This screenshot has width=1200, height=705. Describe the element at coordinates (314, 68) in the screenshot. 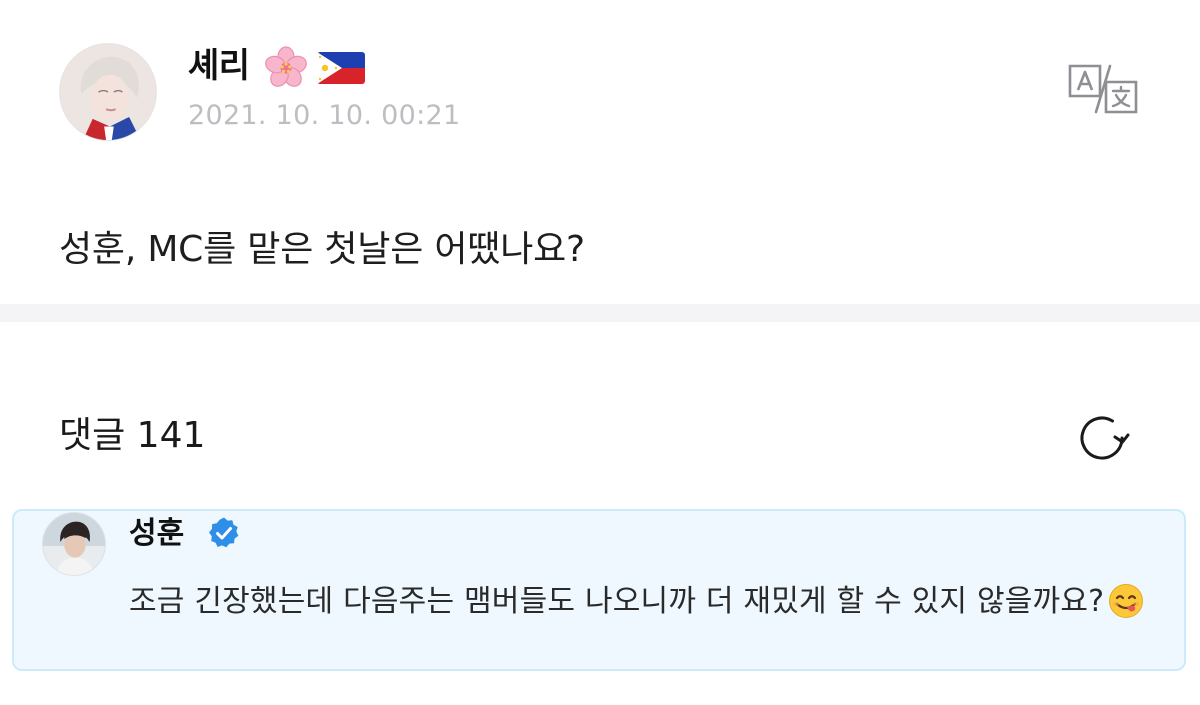

I see `author-badges` at that location.